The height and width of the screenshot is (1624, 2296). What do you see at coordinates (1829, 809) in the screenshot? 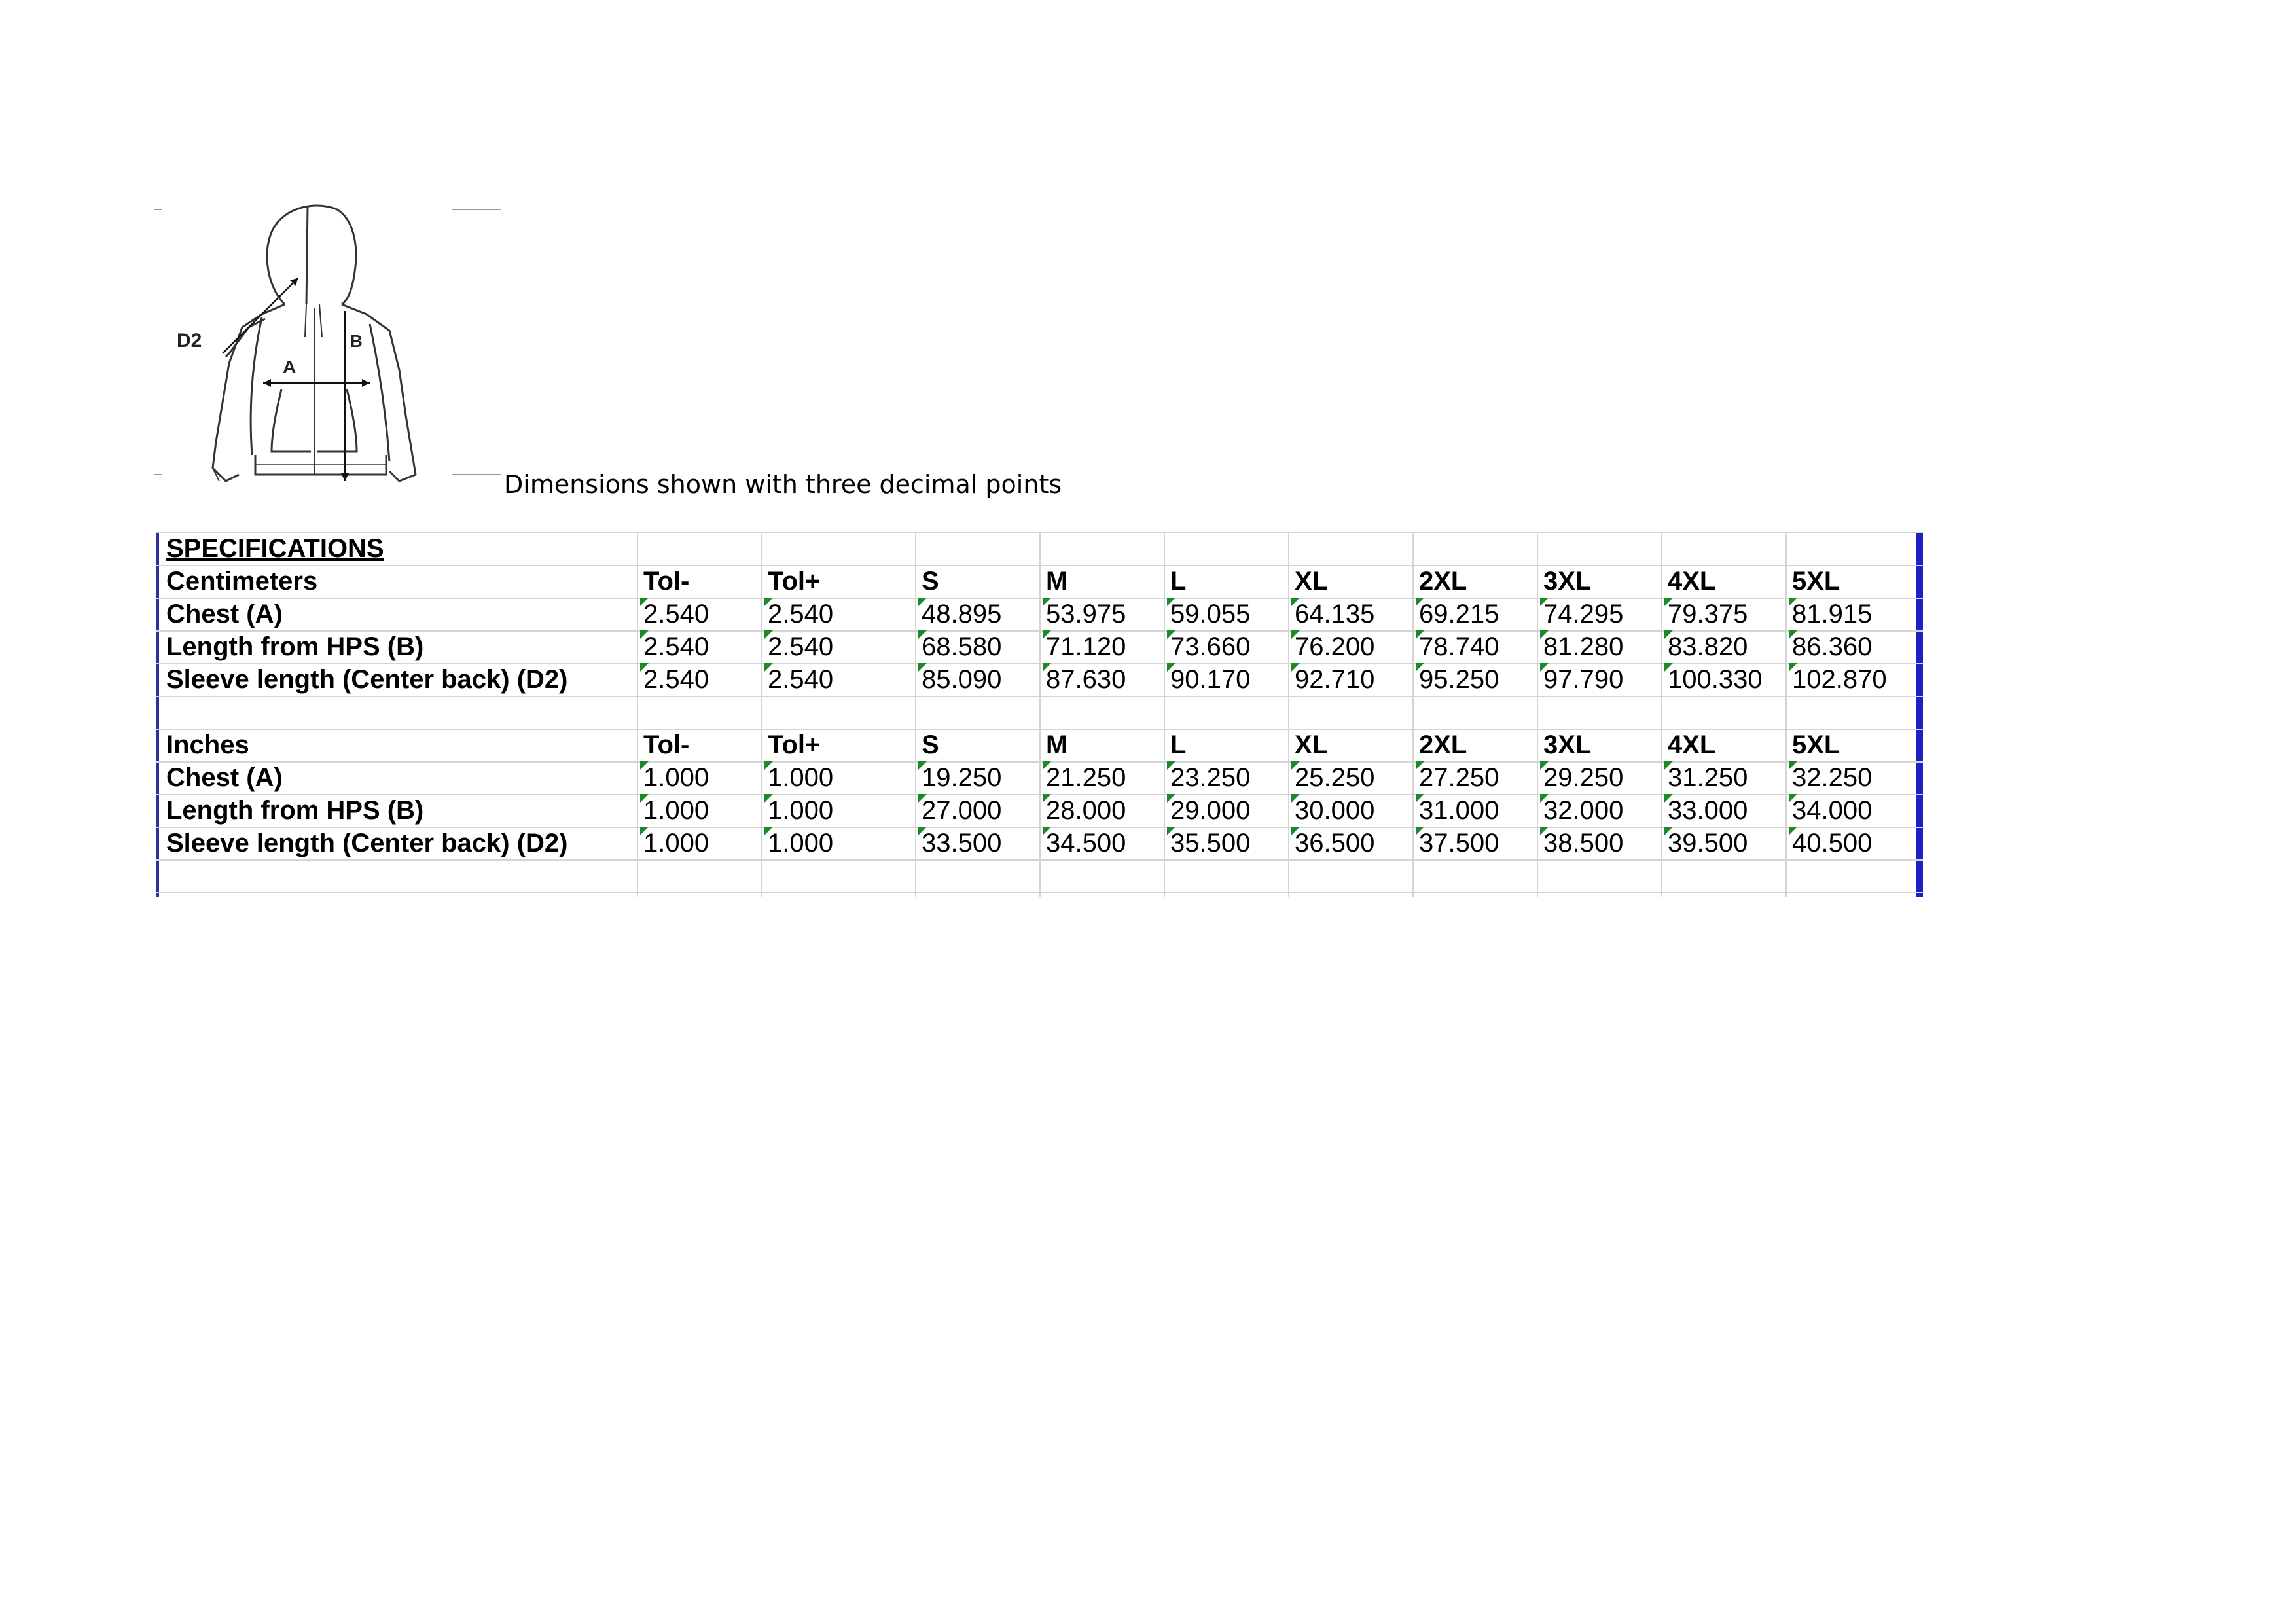
I see `value-cell: 34.000` at bounding box center [1829, 809].